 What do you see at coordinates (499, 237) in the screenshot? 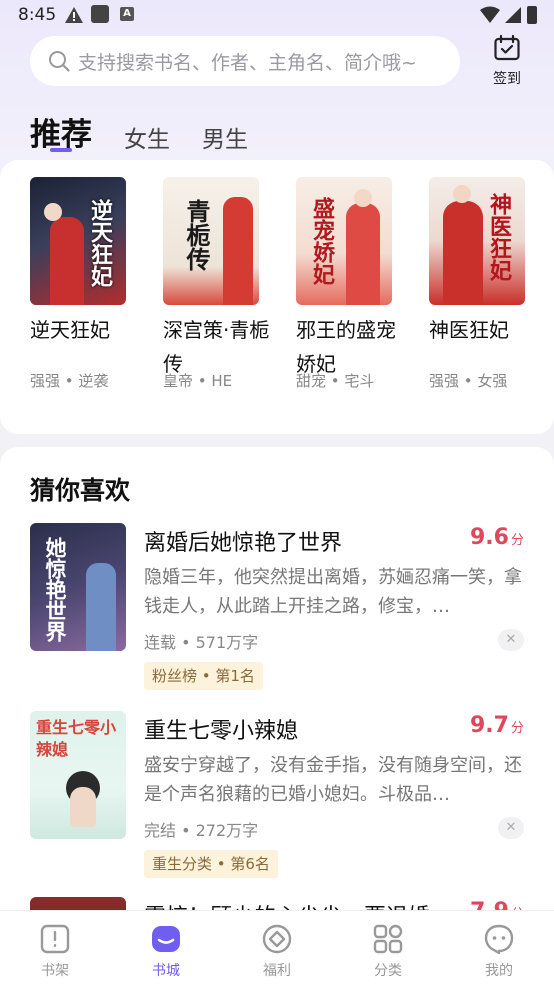
I see `cover-title: 神医狂妃` at bounding box center [499, 237].